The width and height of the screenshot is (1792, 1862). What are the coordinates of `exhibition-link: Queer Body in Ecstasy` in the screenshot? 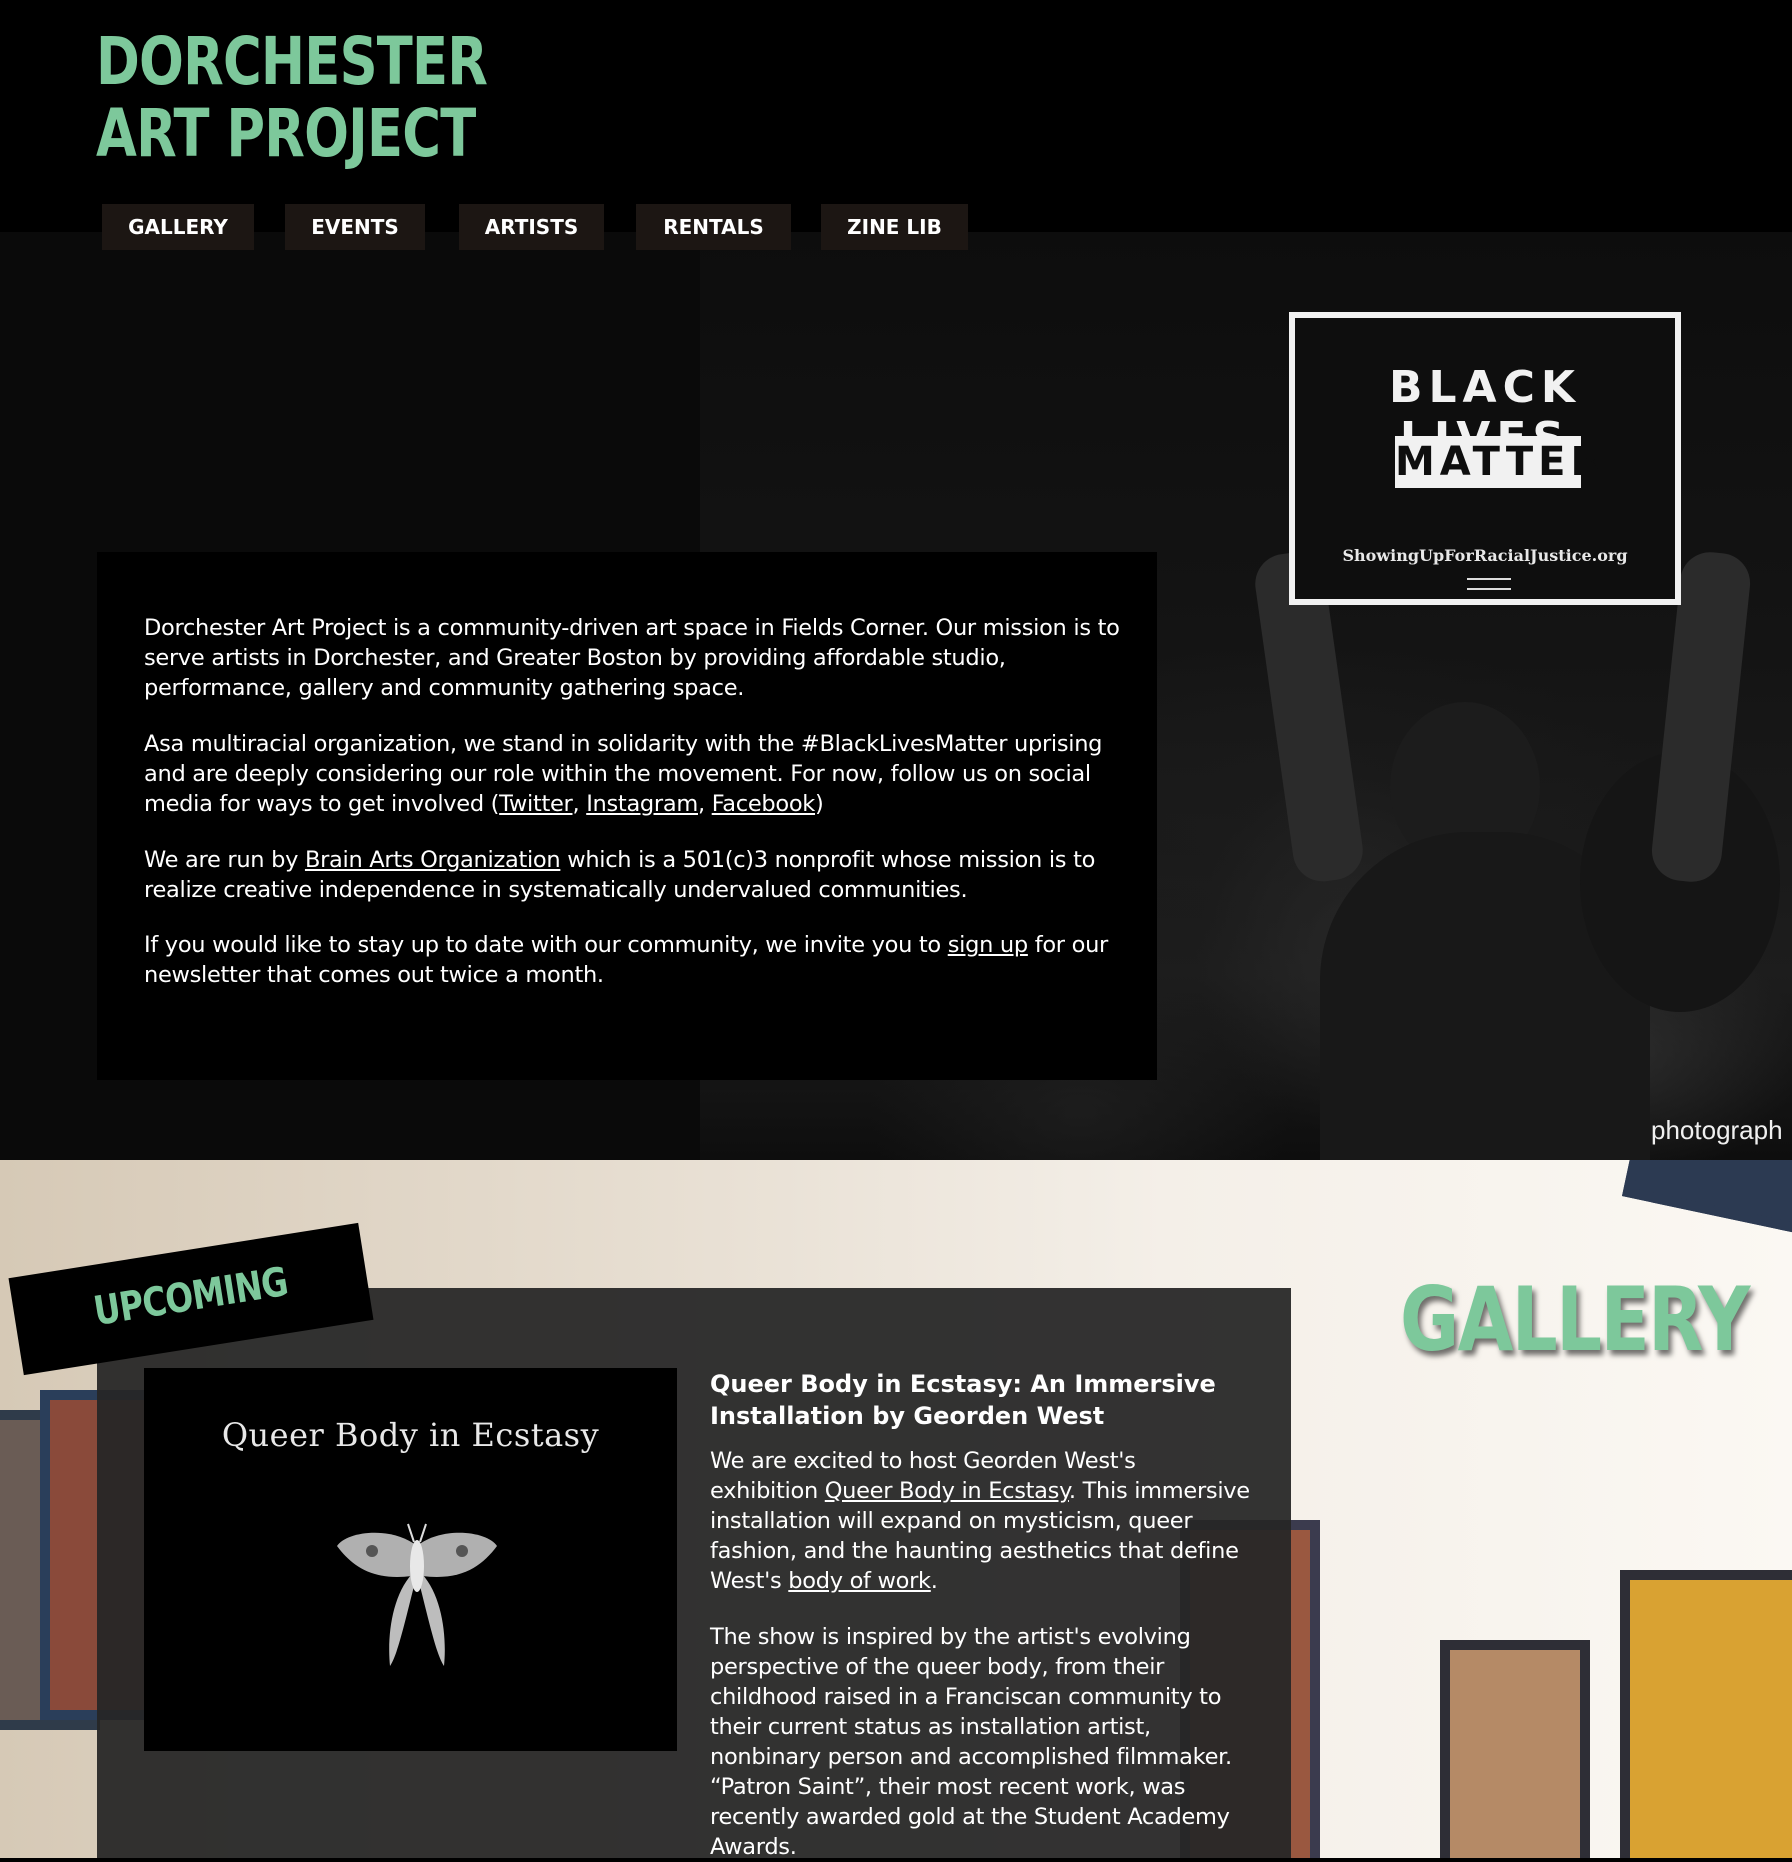 It's located at (947, 1491).